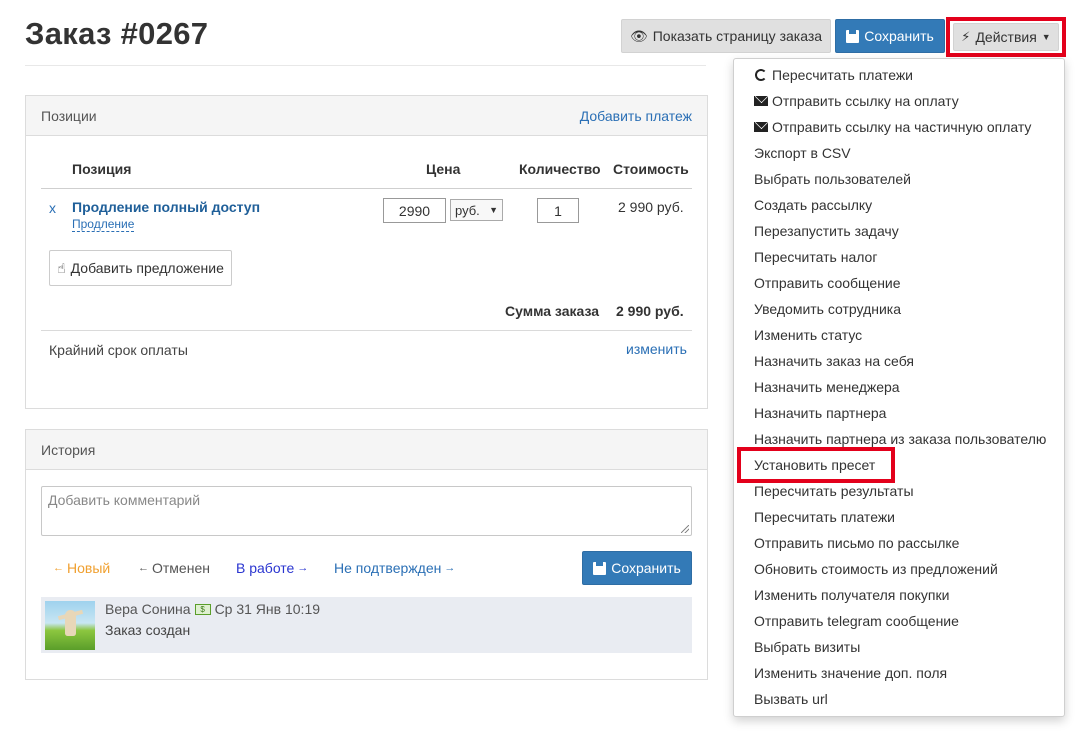  I want to click on menu-item-select-visits: Выбрать визиты, so click(899, 647).